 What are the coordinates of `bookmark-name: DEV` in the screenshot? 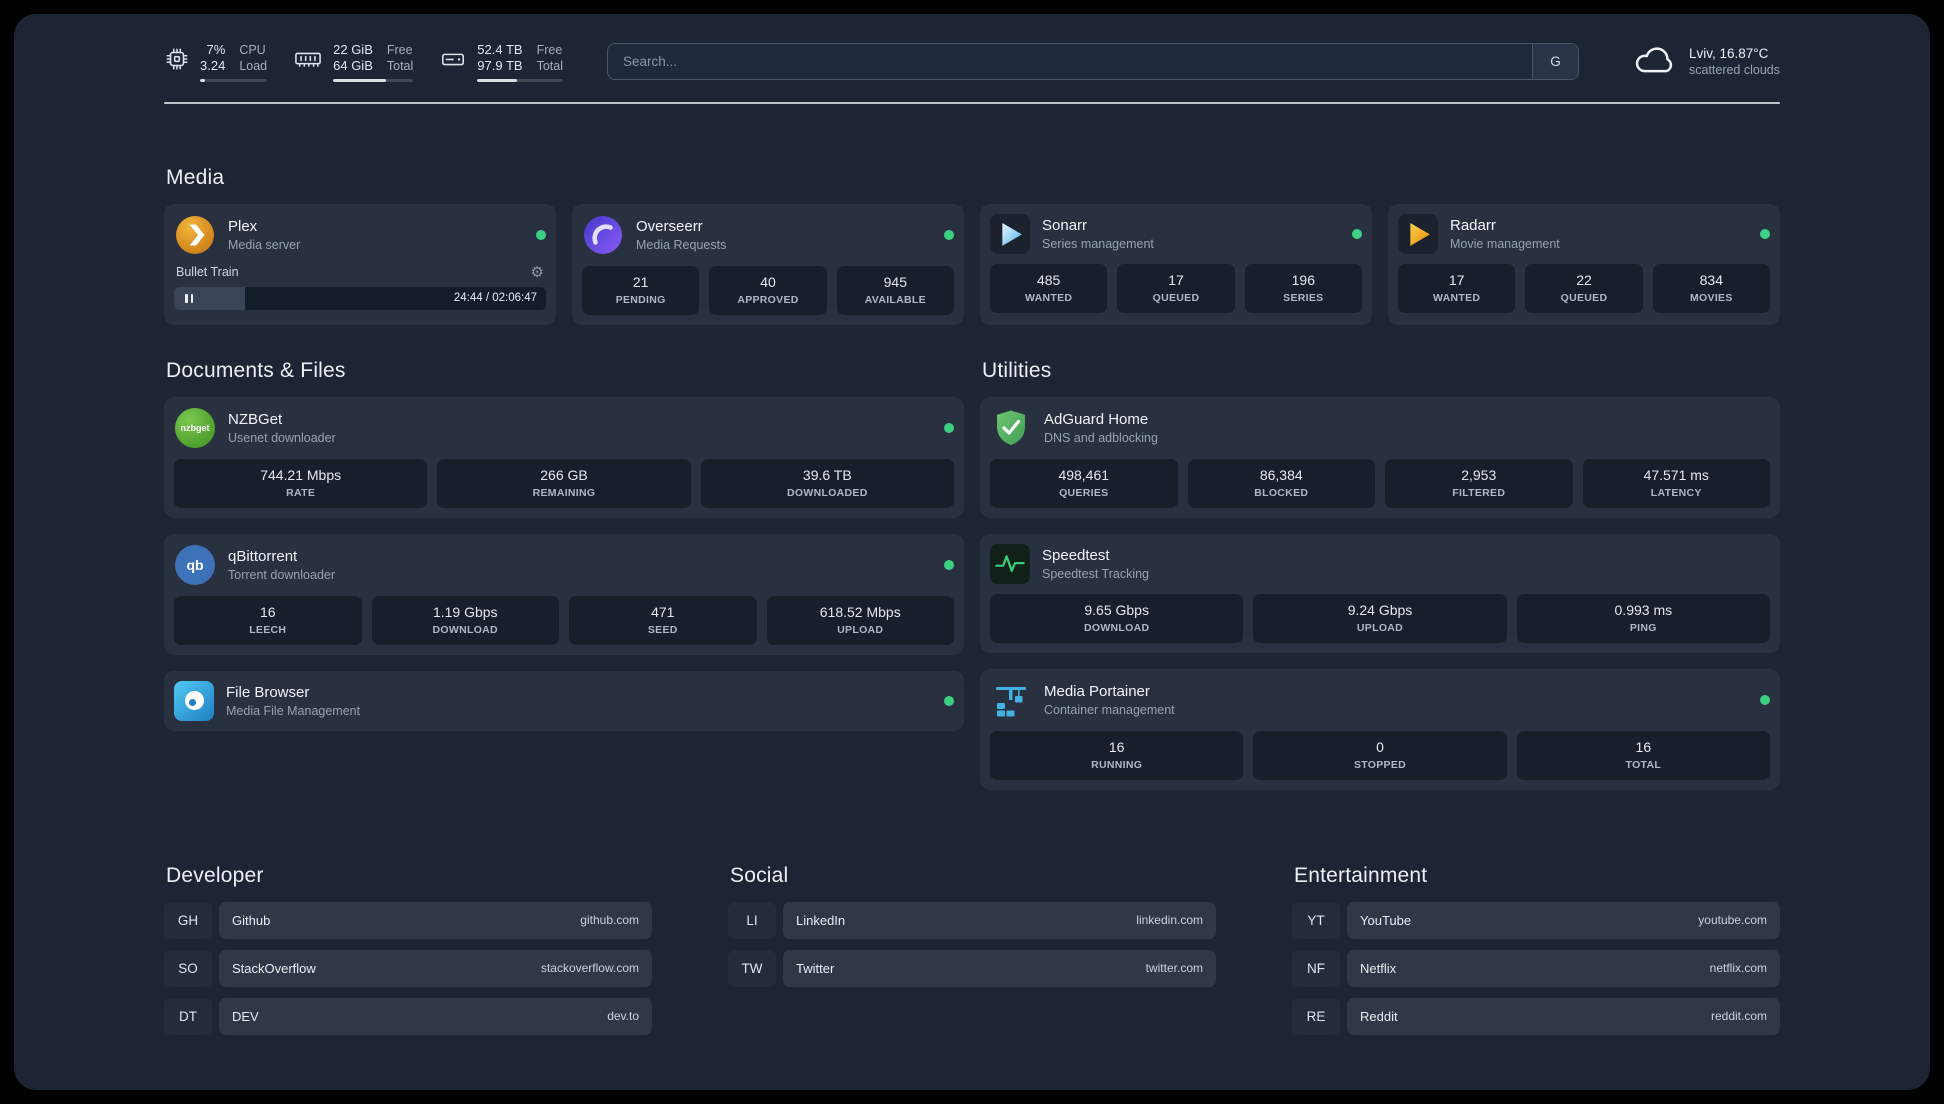 It's located at (245, 1016).